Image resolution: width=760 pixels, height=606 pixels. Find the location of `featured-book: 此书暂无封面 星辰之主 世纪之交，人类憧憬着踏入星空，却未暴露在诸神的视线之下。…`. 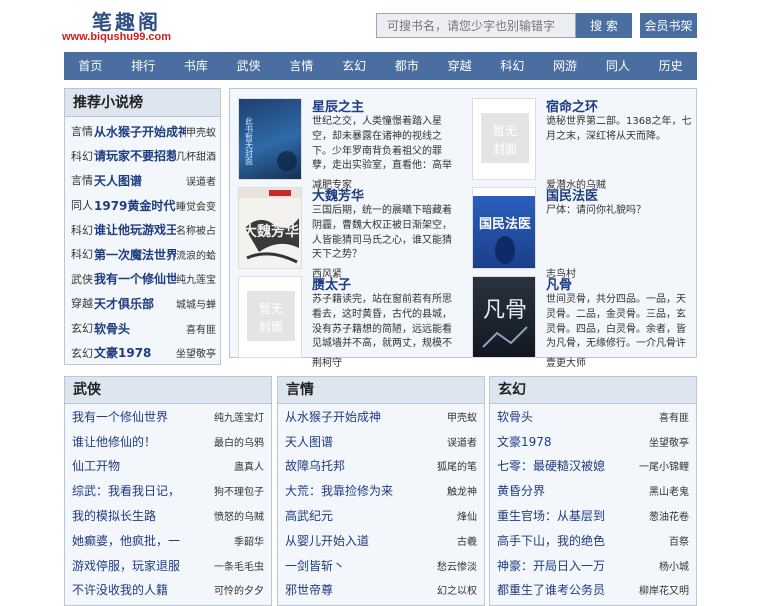

featured-book: 此书暂无封面 星辰之主 世纪之交，人类憧憬着踏入星空，却未暴露在诸神的视线之下。… is located at coordinates (343, 143).